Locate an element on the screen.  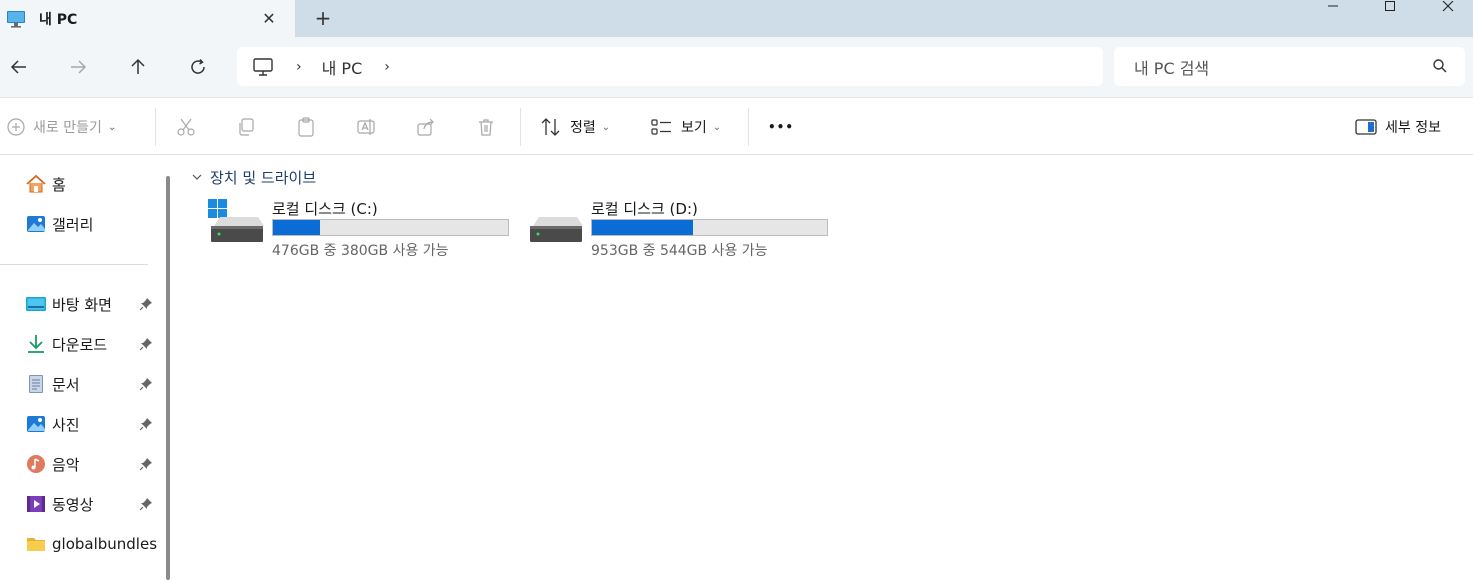
more-options-button: ••• is located at coordinates (781, 127).